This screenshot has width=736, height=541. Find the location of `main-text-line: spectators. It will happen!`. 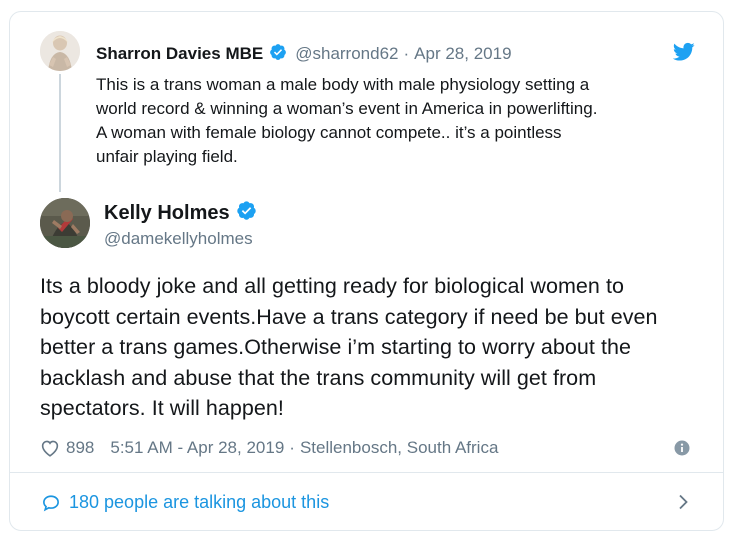

main-text-line: spectators. It will happen! is located at coordinates (162, 408).